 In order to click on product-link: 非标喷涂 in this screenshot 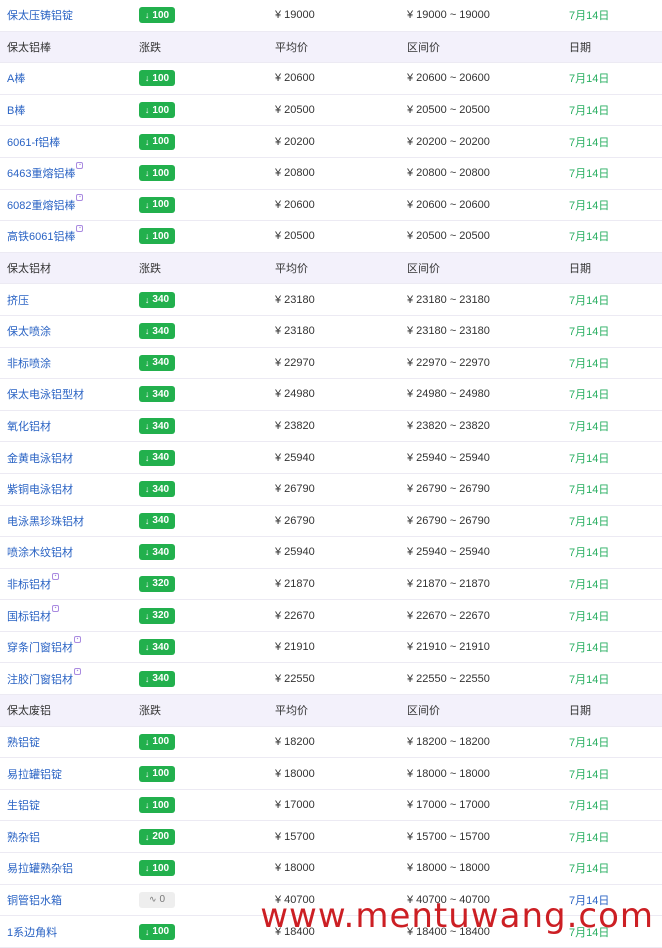, I will do `click(29, 364)`.